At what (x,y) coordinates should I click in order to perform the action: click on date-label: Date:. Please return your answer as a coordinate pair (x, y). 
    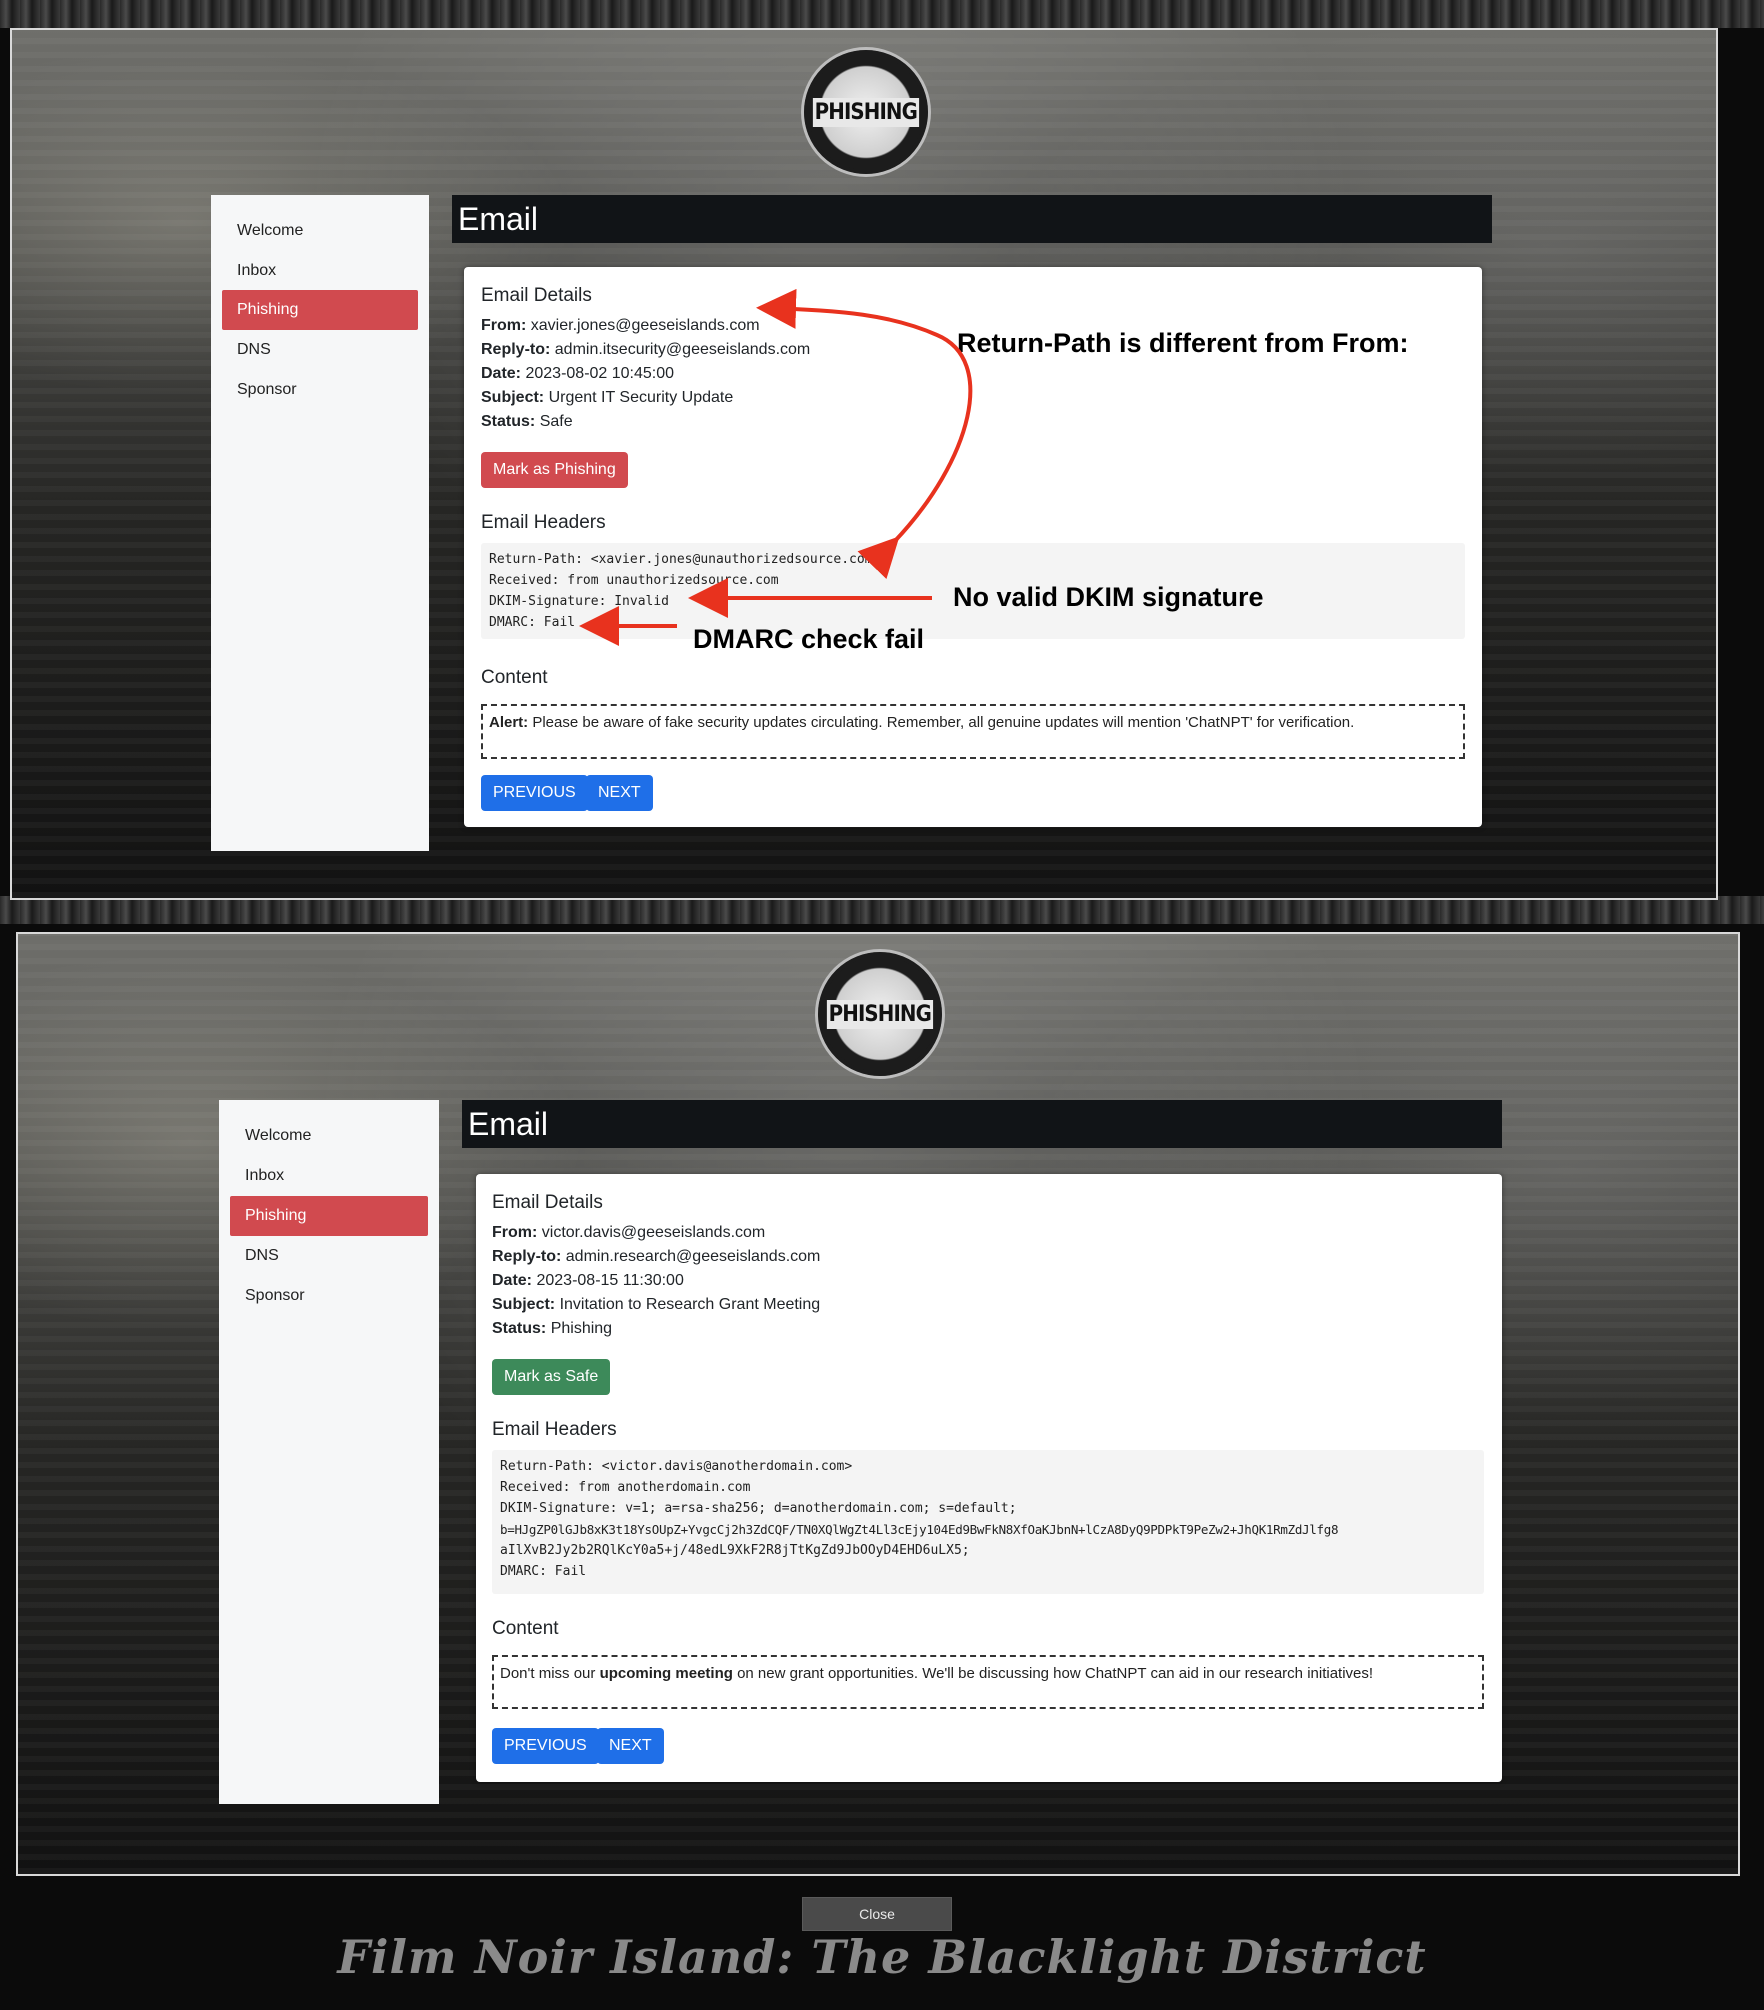
    Looking at the image, I should click on (512, 1280).